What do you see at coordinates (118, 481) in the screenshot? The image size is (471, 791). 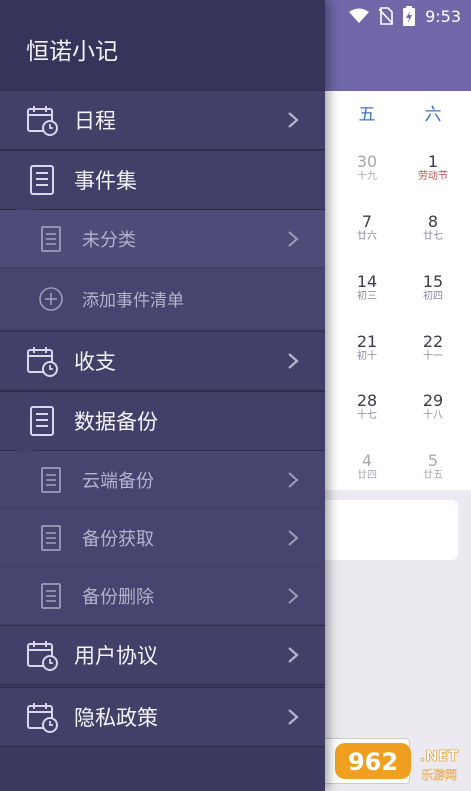 I see `menu-item-label: 云端备份` at bounding box center [118, 481].